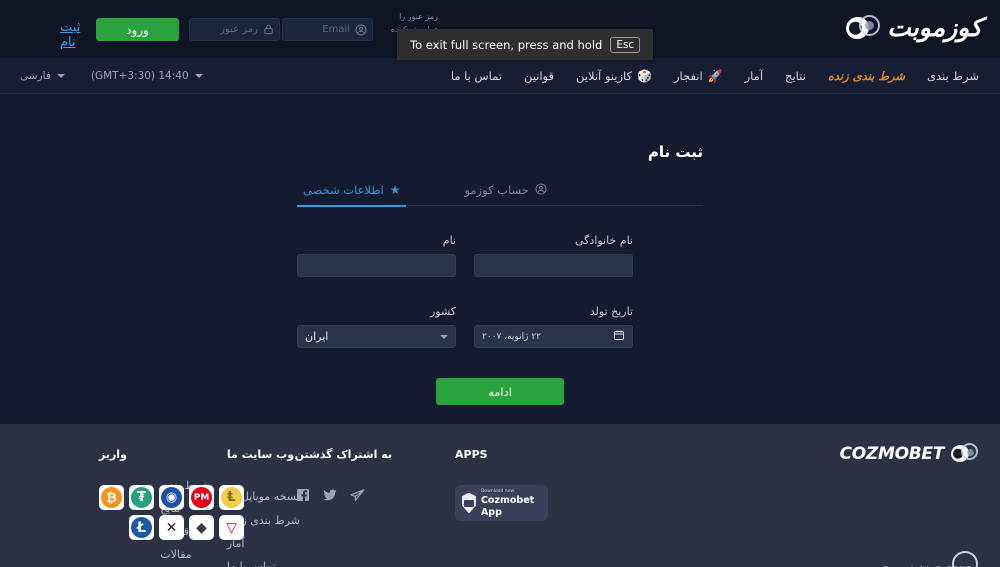 Image resolution: width=1000 pixels, height=567 pixels. What do you see at coordinates (449, 240) in the screenshot?
I see `first-name-label: نام` at bounding box center [449, 240].